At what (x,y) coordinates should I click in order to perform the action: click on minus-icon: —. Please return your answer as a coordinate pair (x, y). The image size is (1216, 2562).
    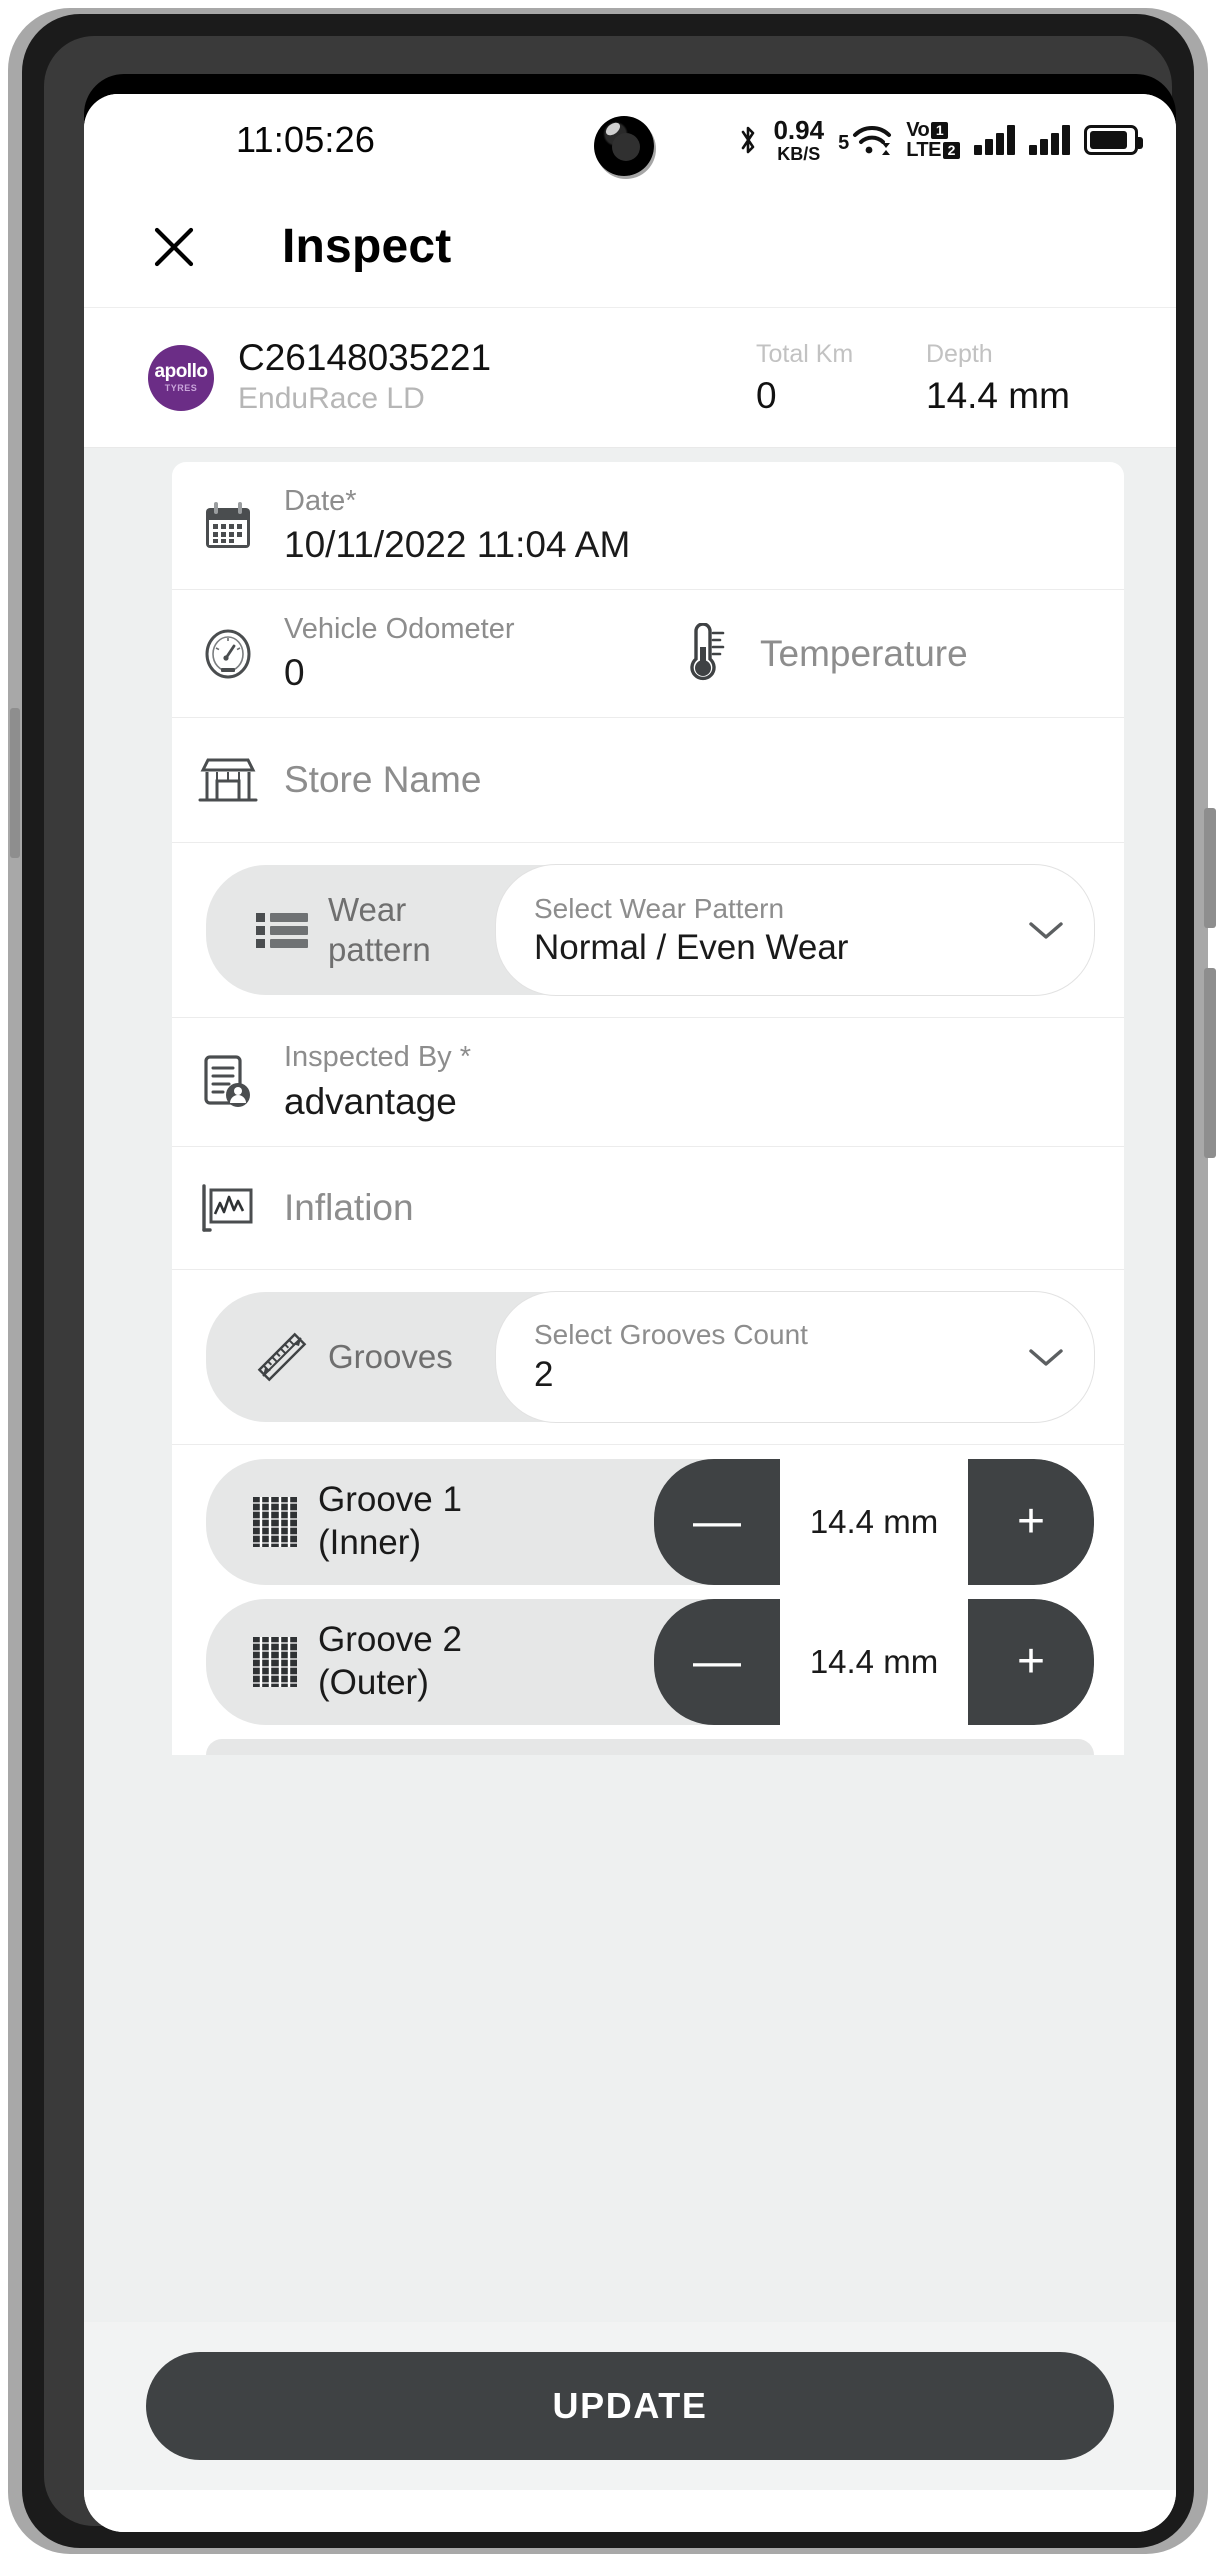
    Looking at the image, I should click on (717, 1661).